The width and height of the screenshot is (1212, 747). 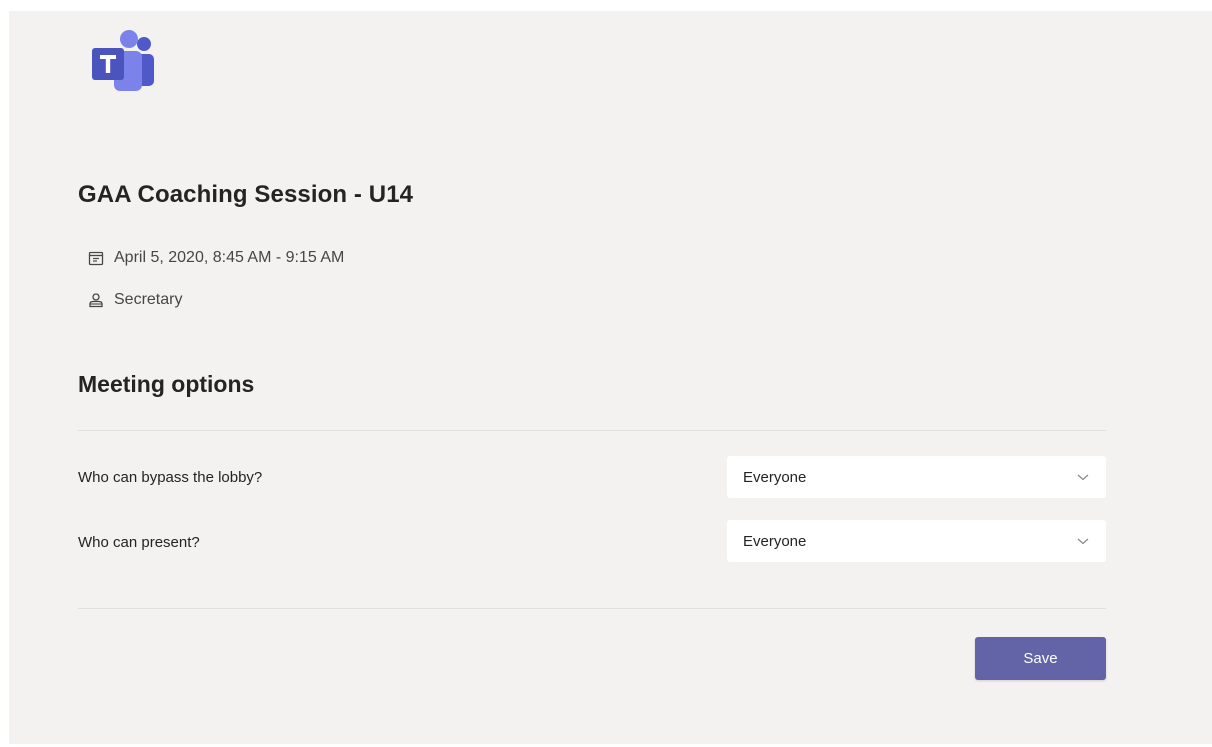 I want to click on save-button: Save, so click(x=1040, y=658).